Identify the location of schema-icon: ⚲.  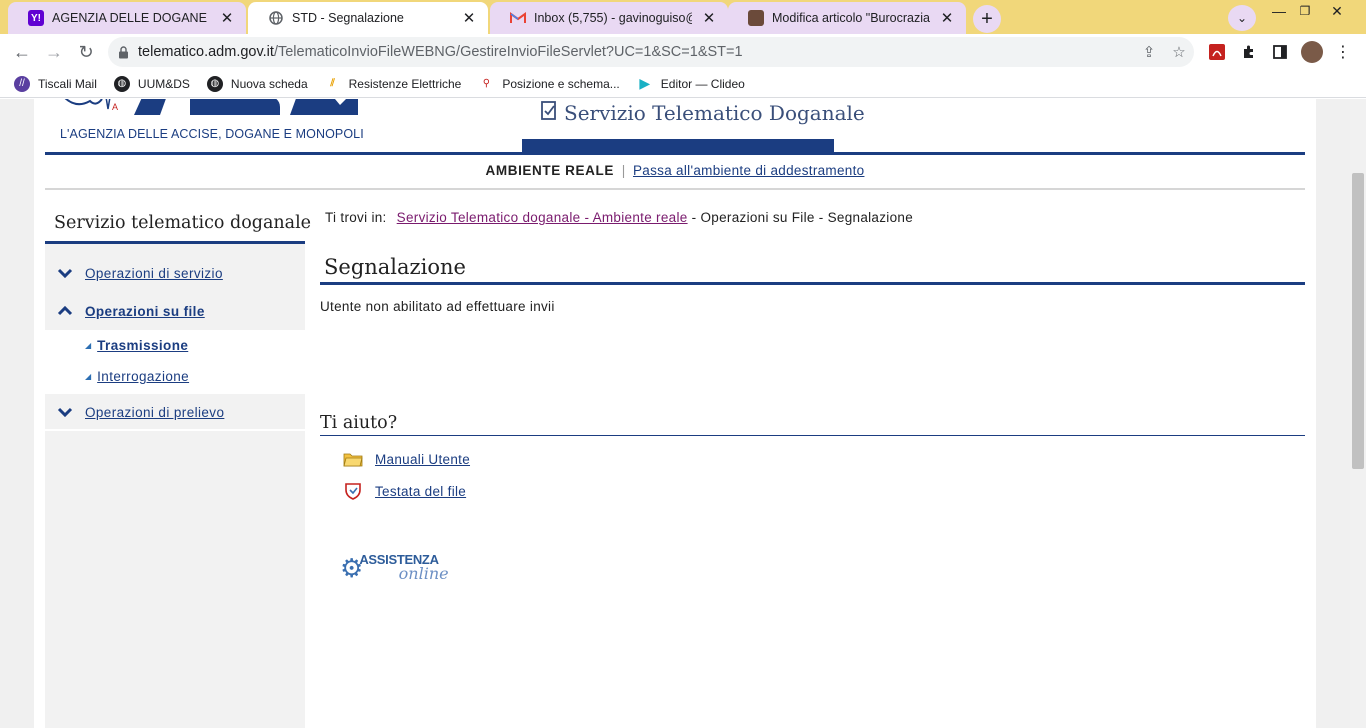
(486, 83).